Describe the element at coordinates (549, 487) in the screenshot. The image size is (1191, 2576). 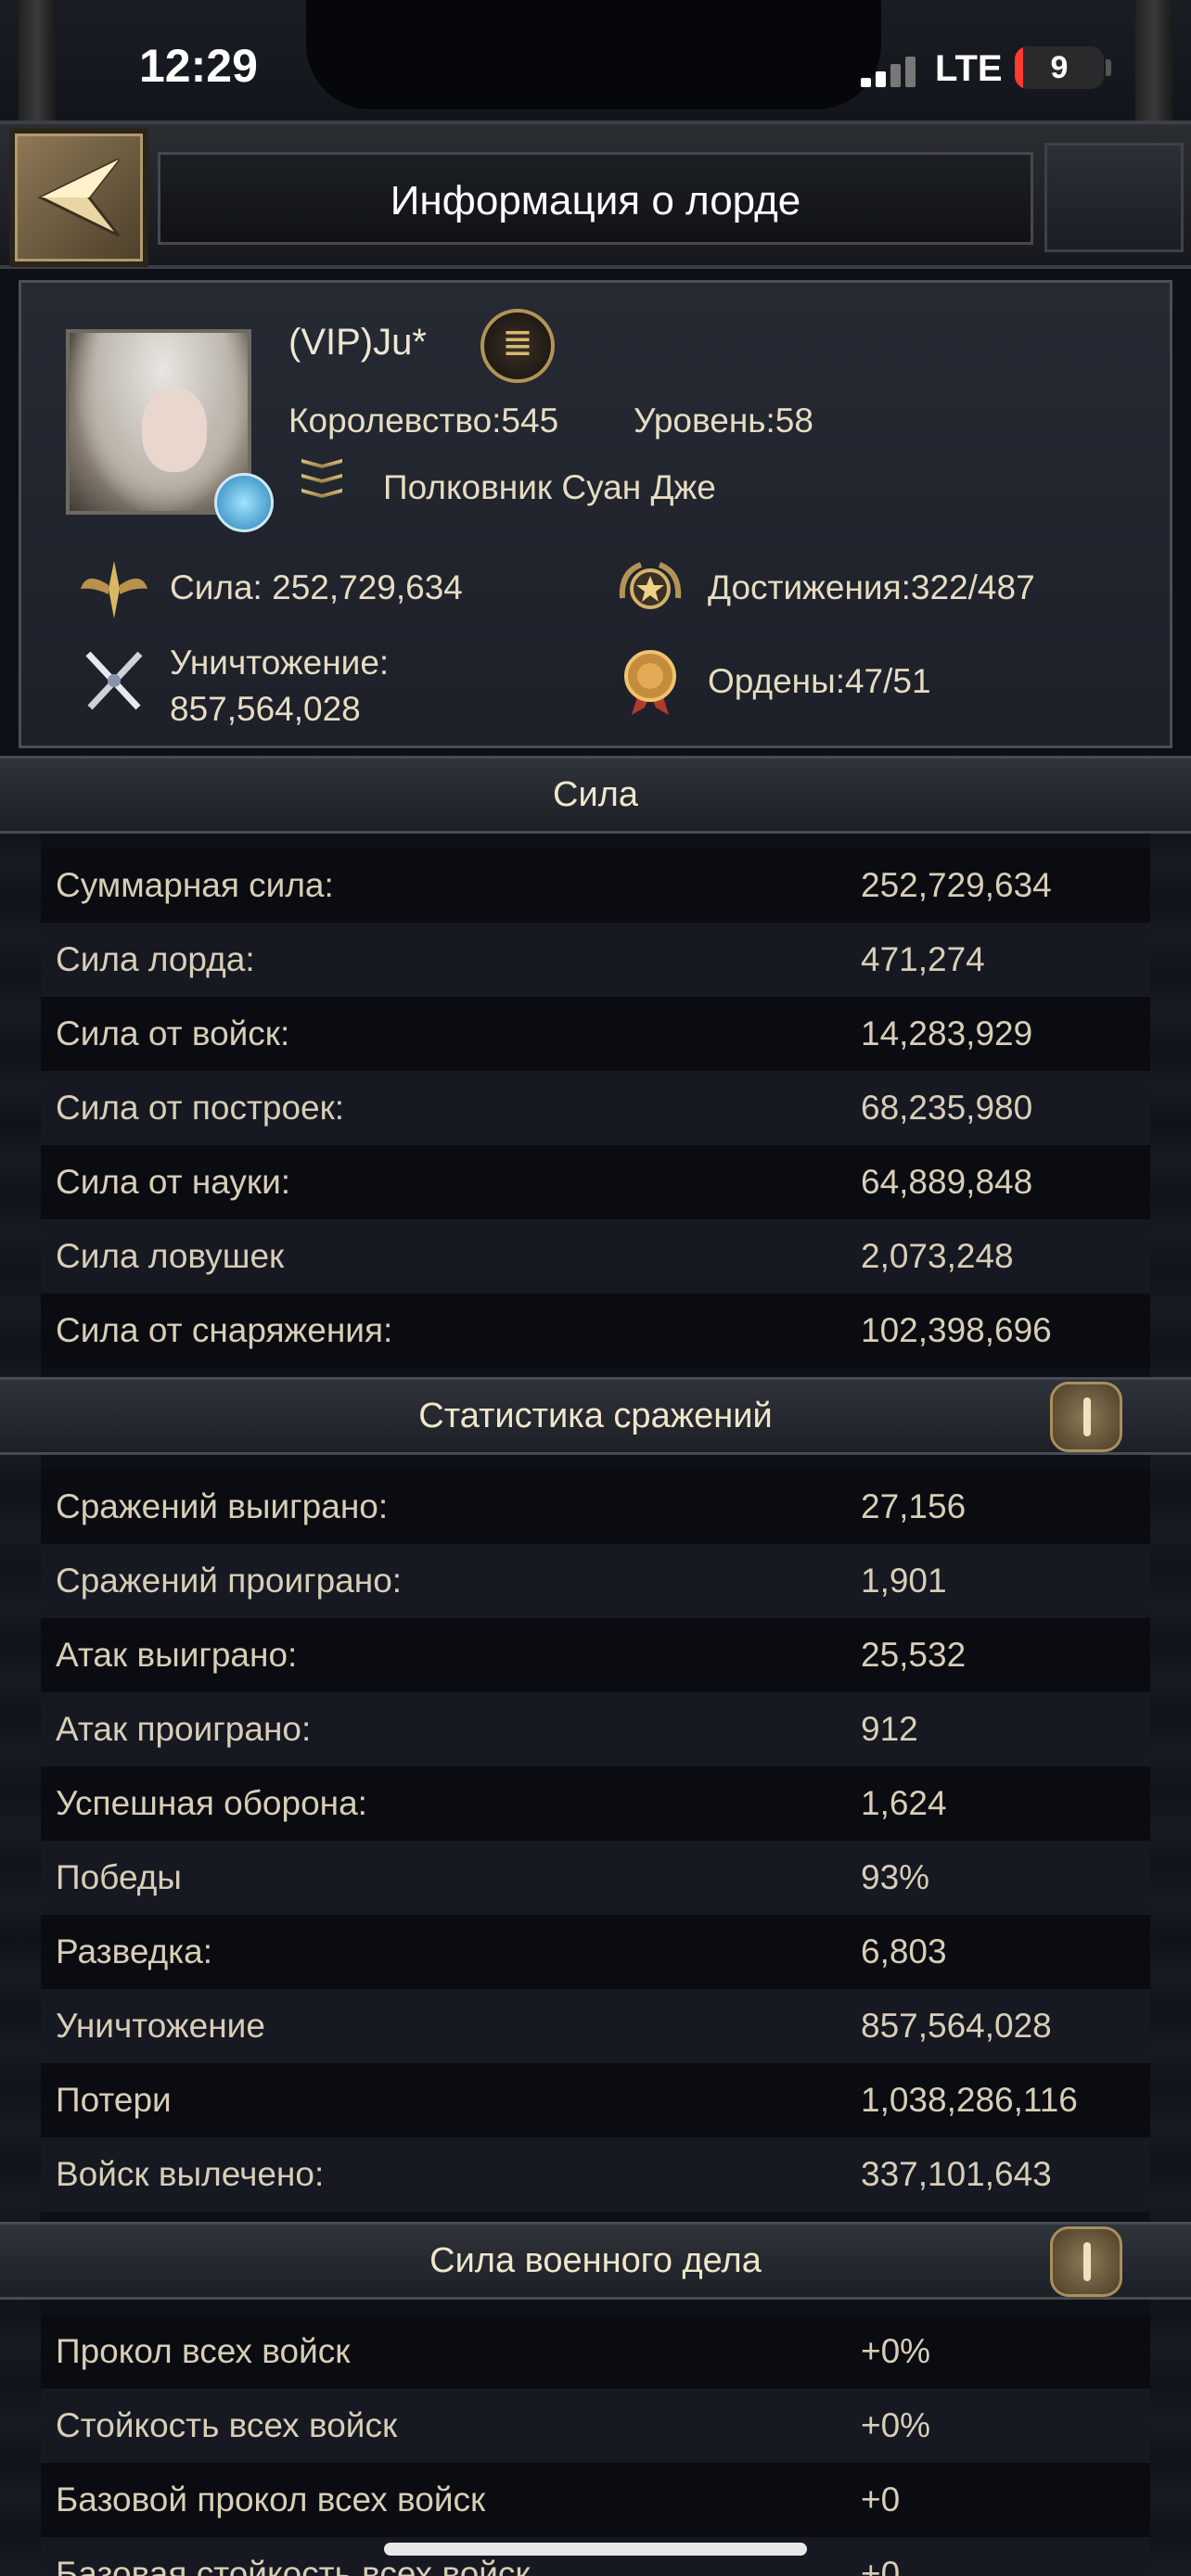
I see `rank-title: Полковник Суан Дже` at that location.